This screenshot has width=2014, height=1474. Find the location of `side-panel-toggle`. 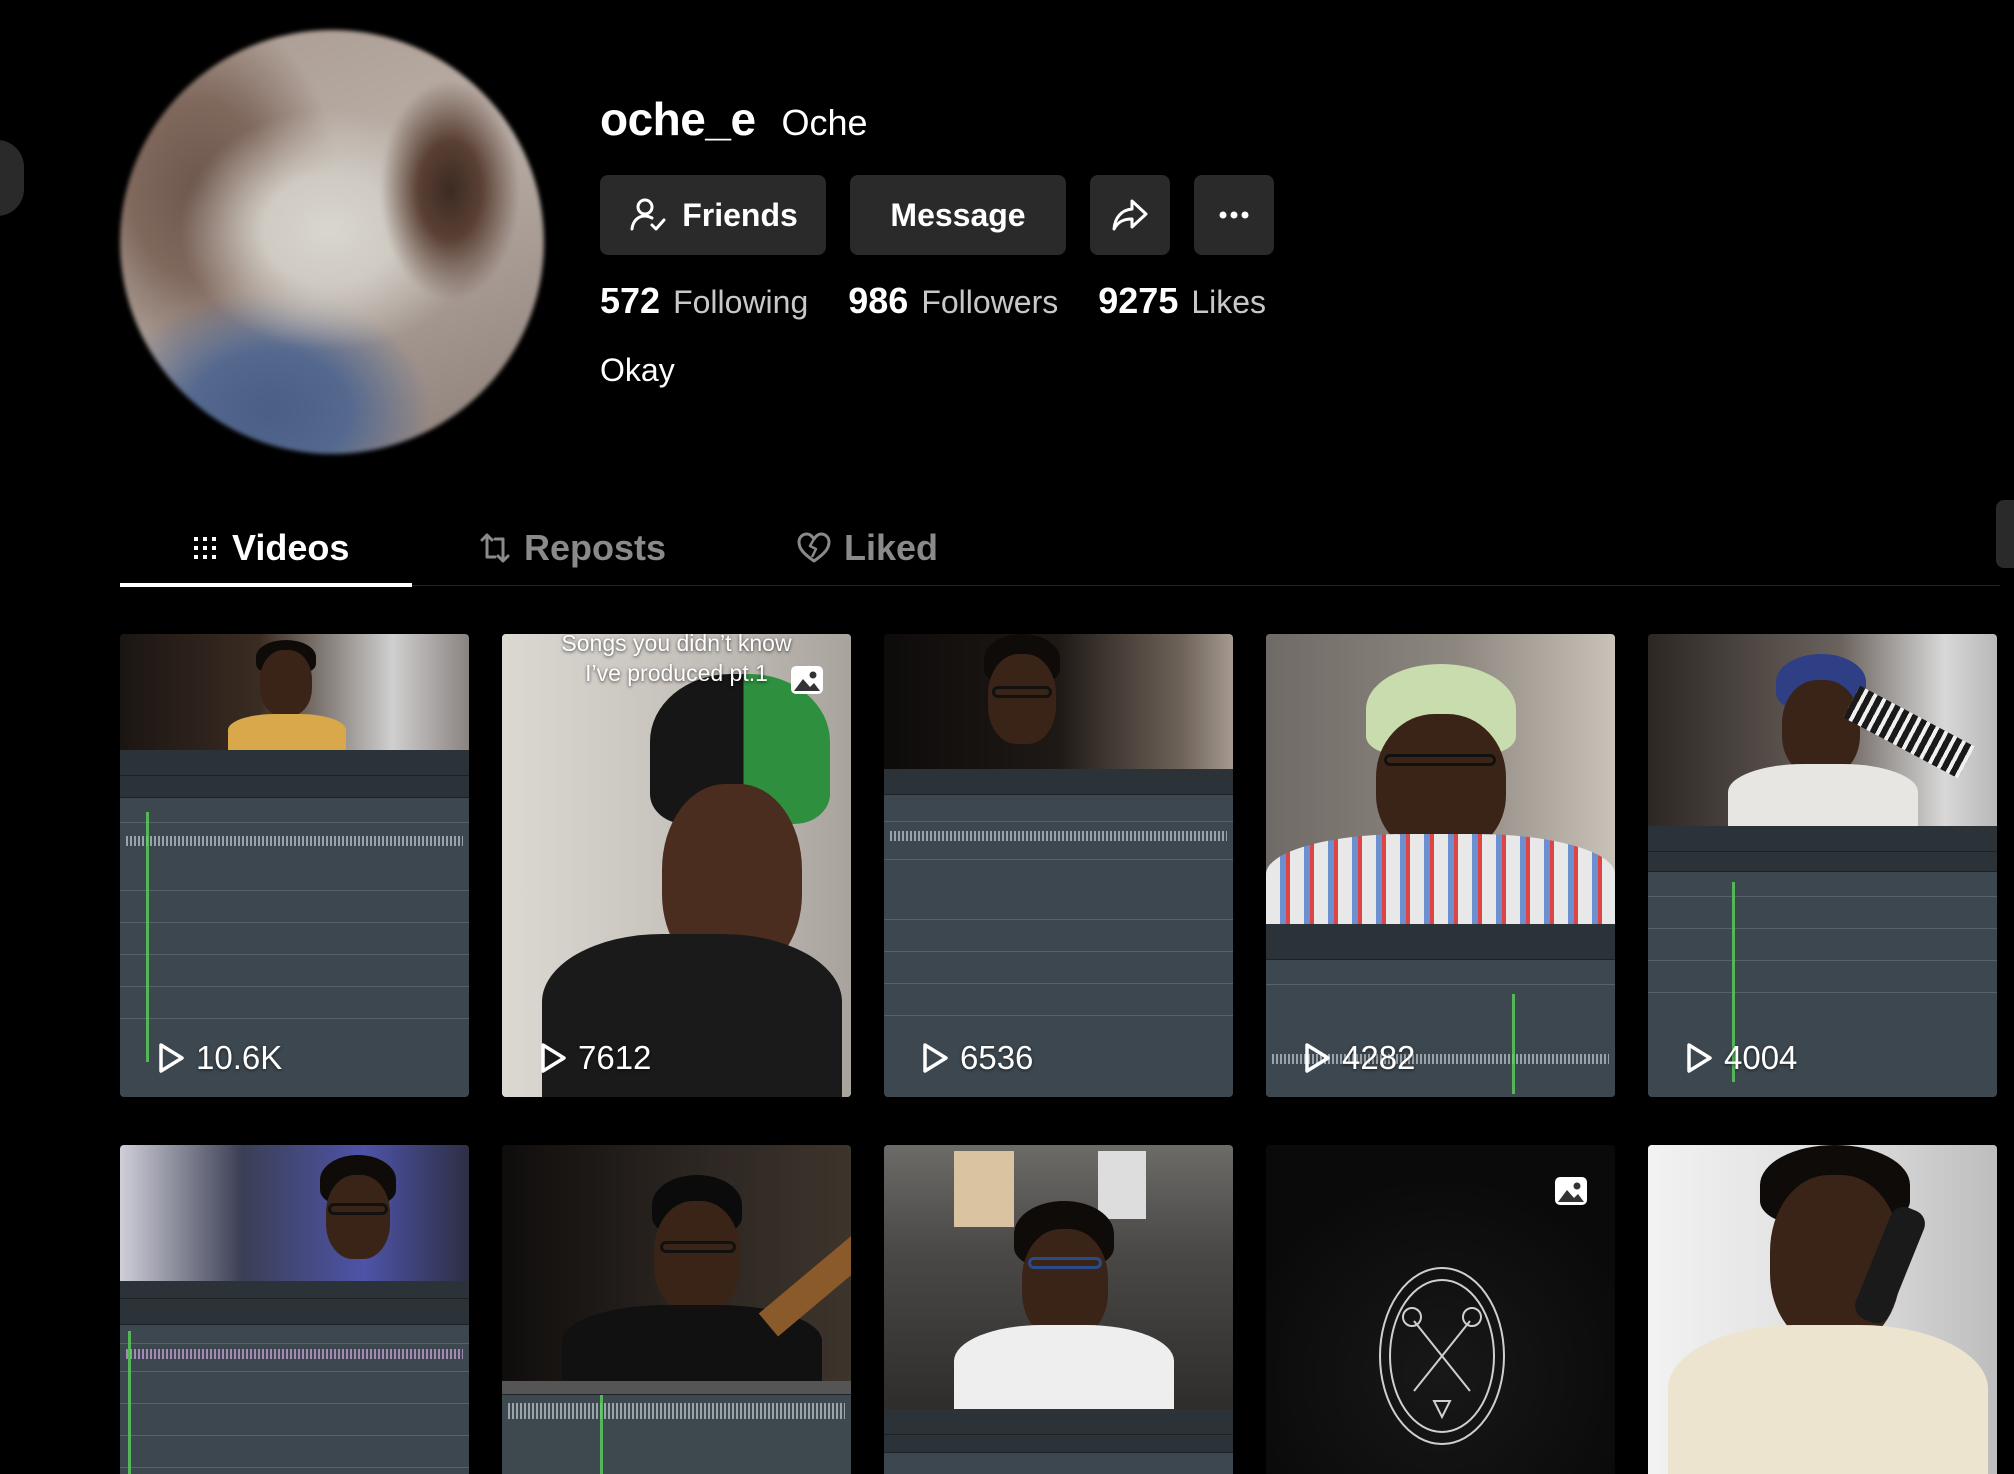

side-panel-toggle is located at coordinates (12, 178).